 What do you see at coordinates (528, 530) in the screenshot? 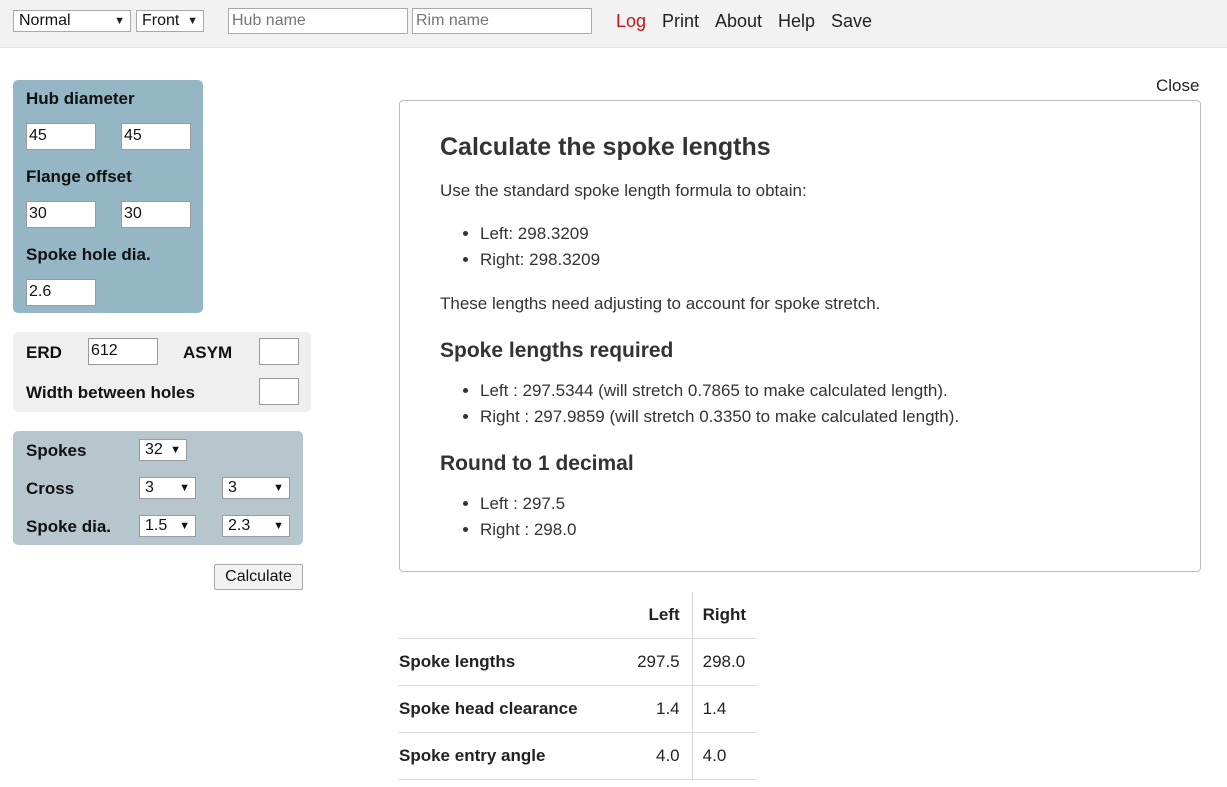
I see `list-item: Right : 298.0` at bounding box center [528, 530].